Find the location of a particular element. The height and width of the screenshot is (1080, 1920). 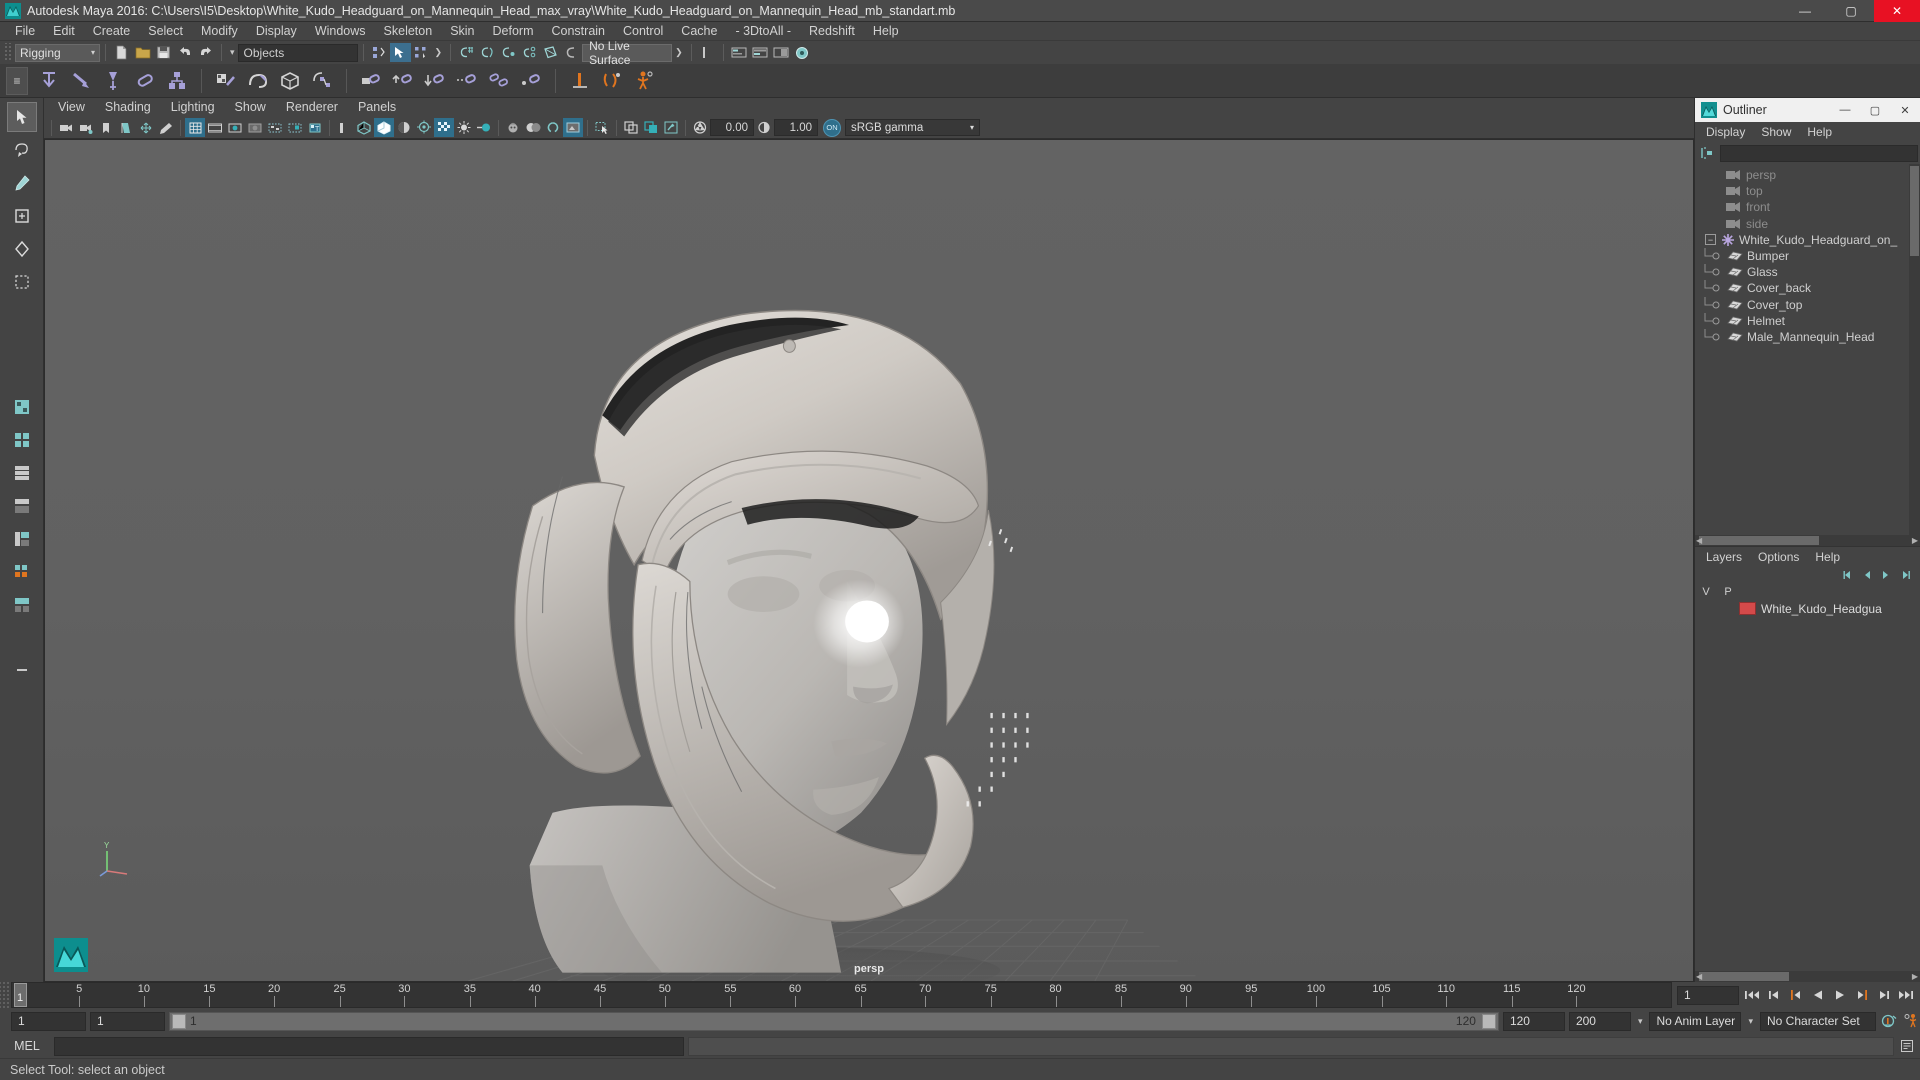

rotate-tool is located at coordinates (22, 249).